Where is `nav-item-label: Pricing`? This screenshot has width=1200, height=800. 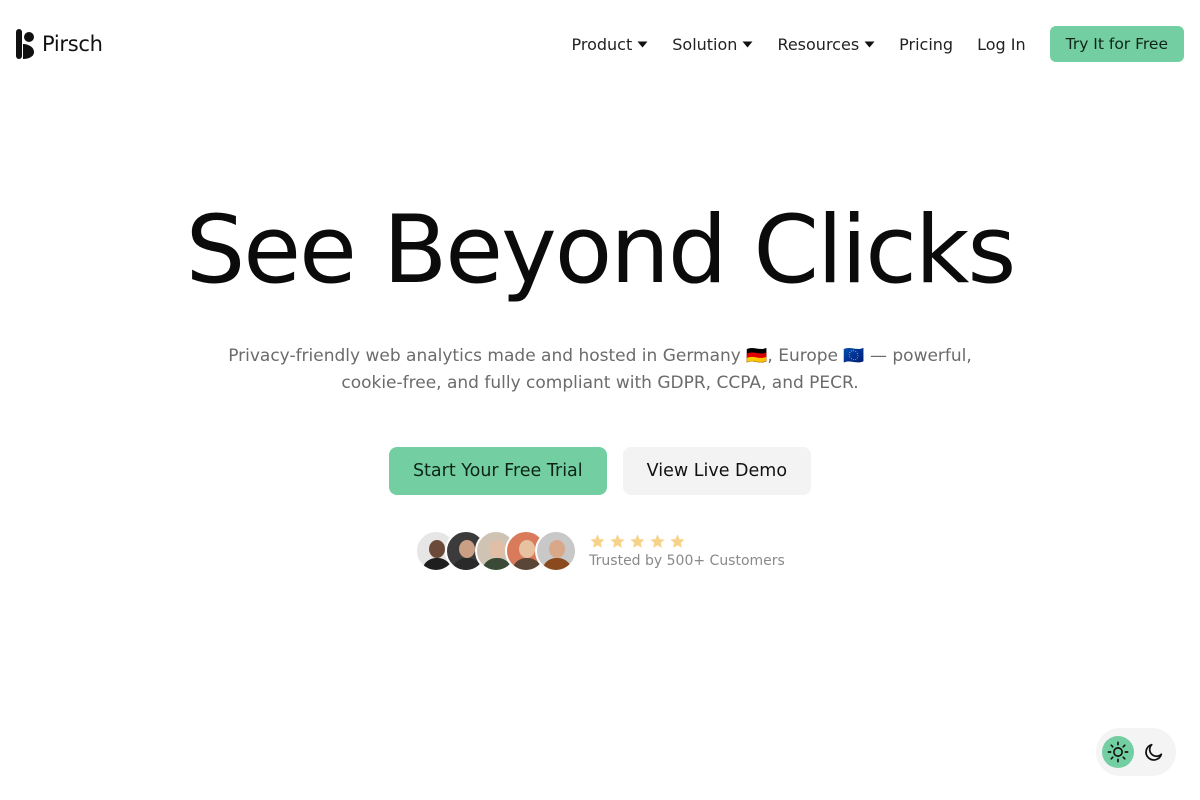
nav-item-label: Pricing is located at coordinates (926, 44).